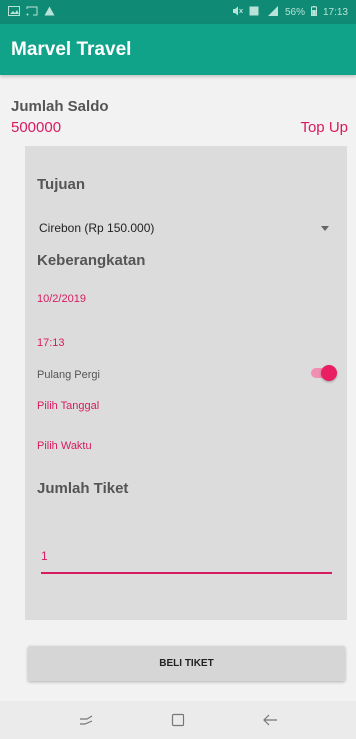  Describe the element at coordinates (324, 127) in the screenshot. I see `top-up-link: Top Up` at that location.